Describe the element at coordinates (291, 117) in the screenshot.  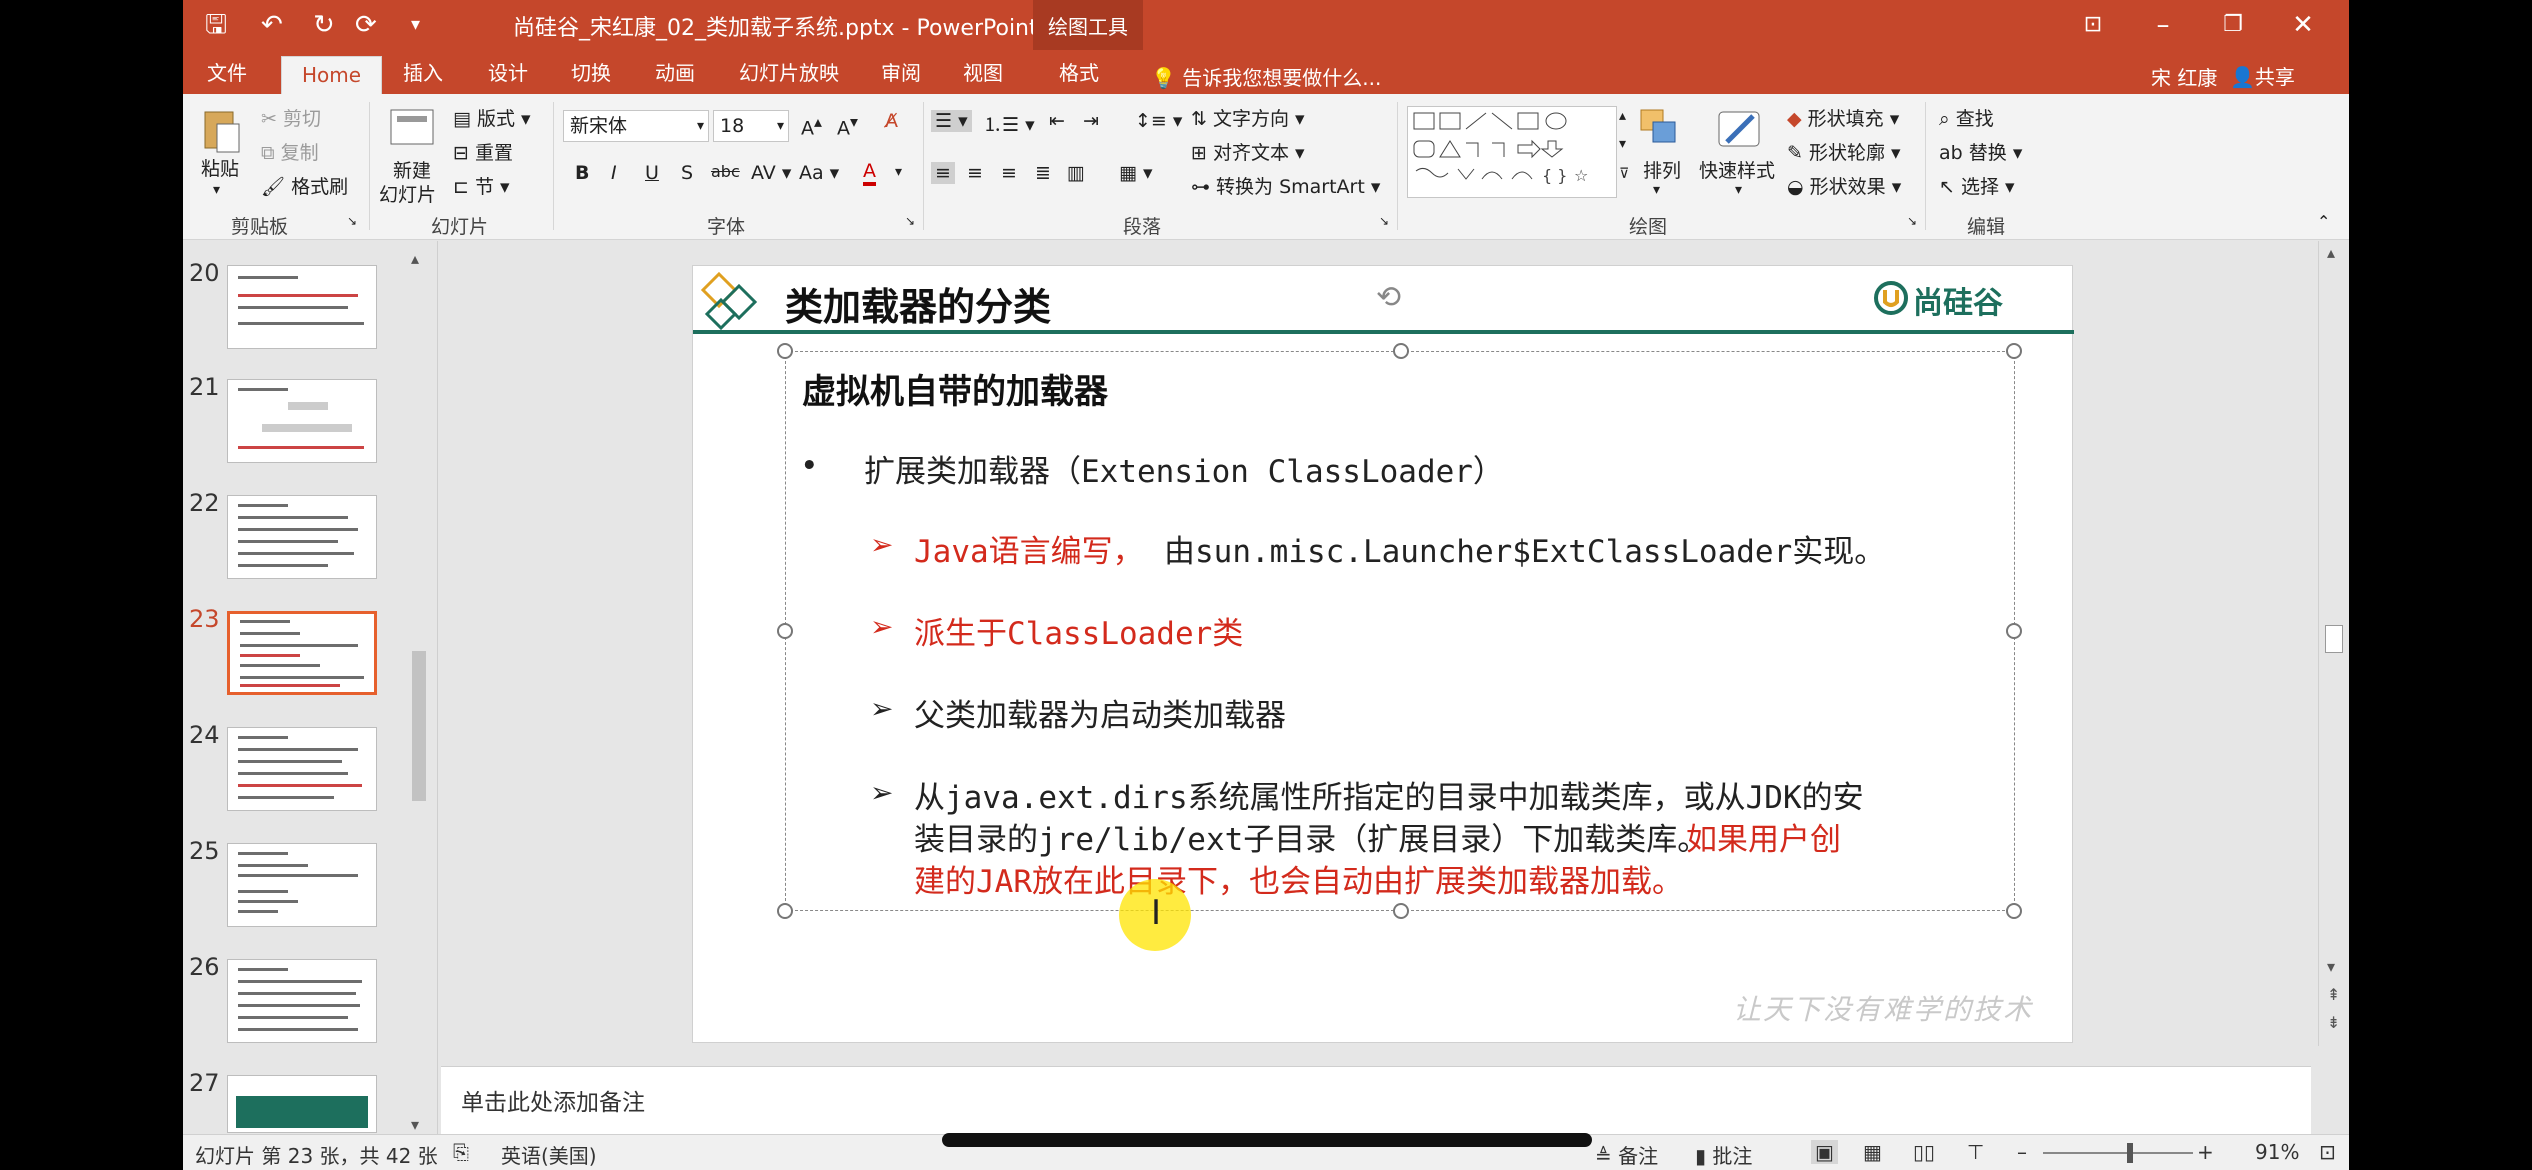
I see `cut-button: ✂ 剪切` at that location.